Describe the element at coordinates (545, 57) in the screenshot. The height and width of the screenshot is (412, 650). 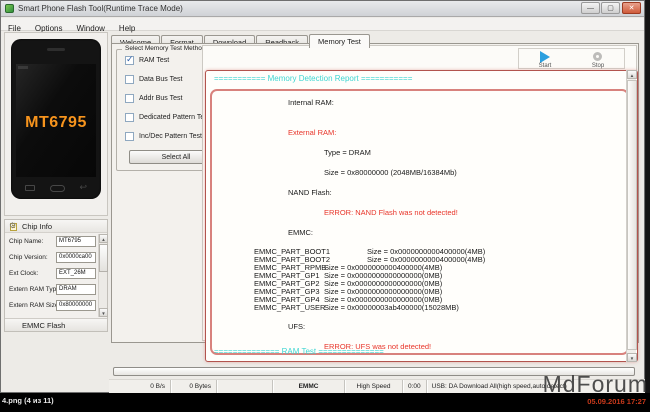
I see `play-icon` at that location.